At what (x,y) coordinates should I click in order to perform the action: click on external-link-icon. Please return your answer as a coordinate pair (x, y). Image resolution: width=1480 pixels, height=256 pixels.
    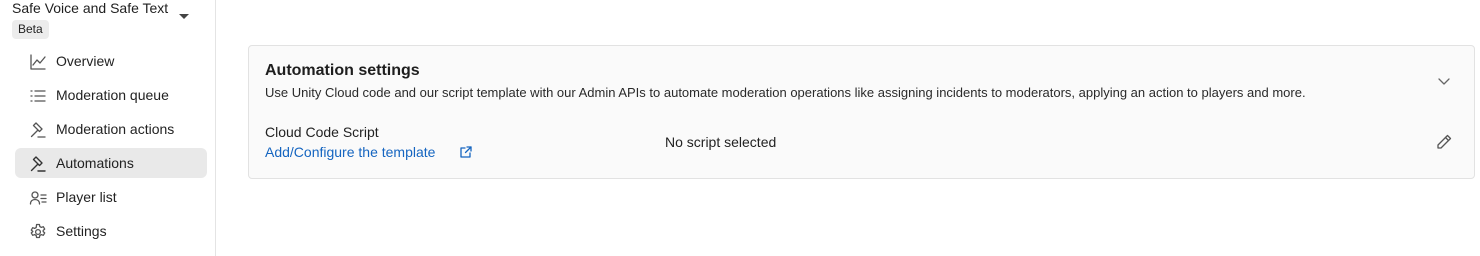
    Looking at the image, I should click on (466, 152).